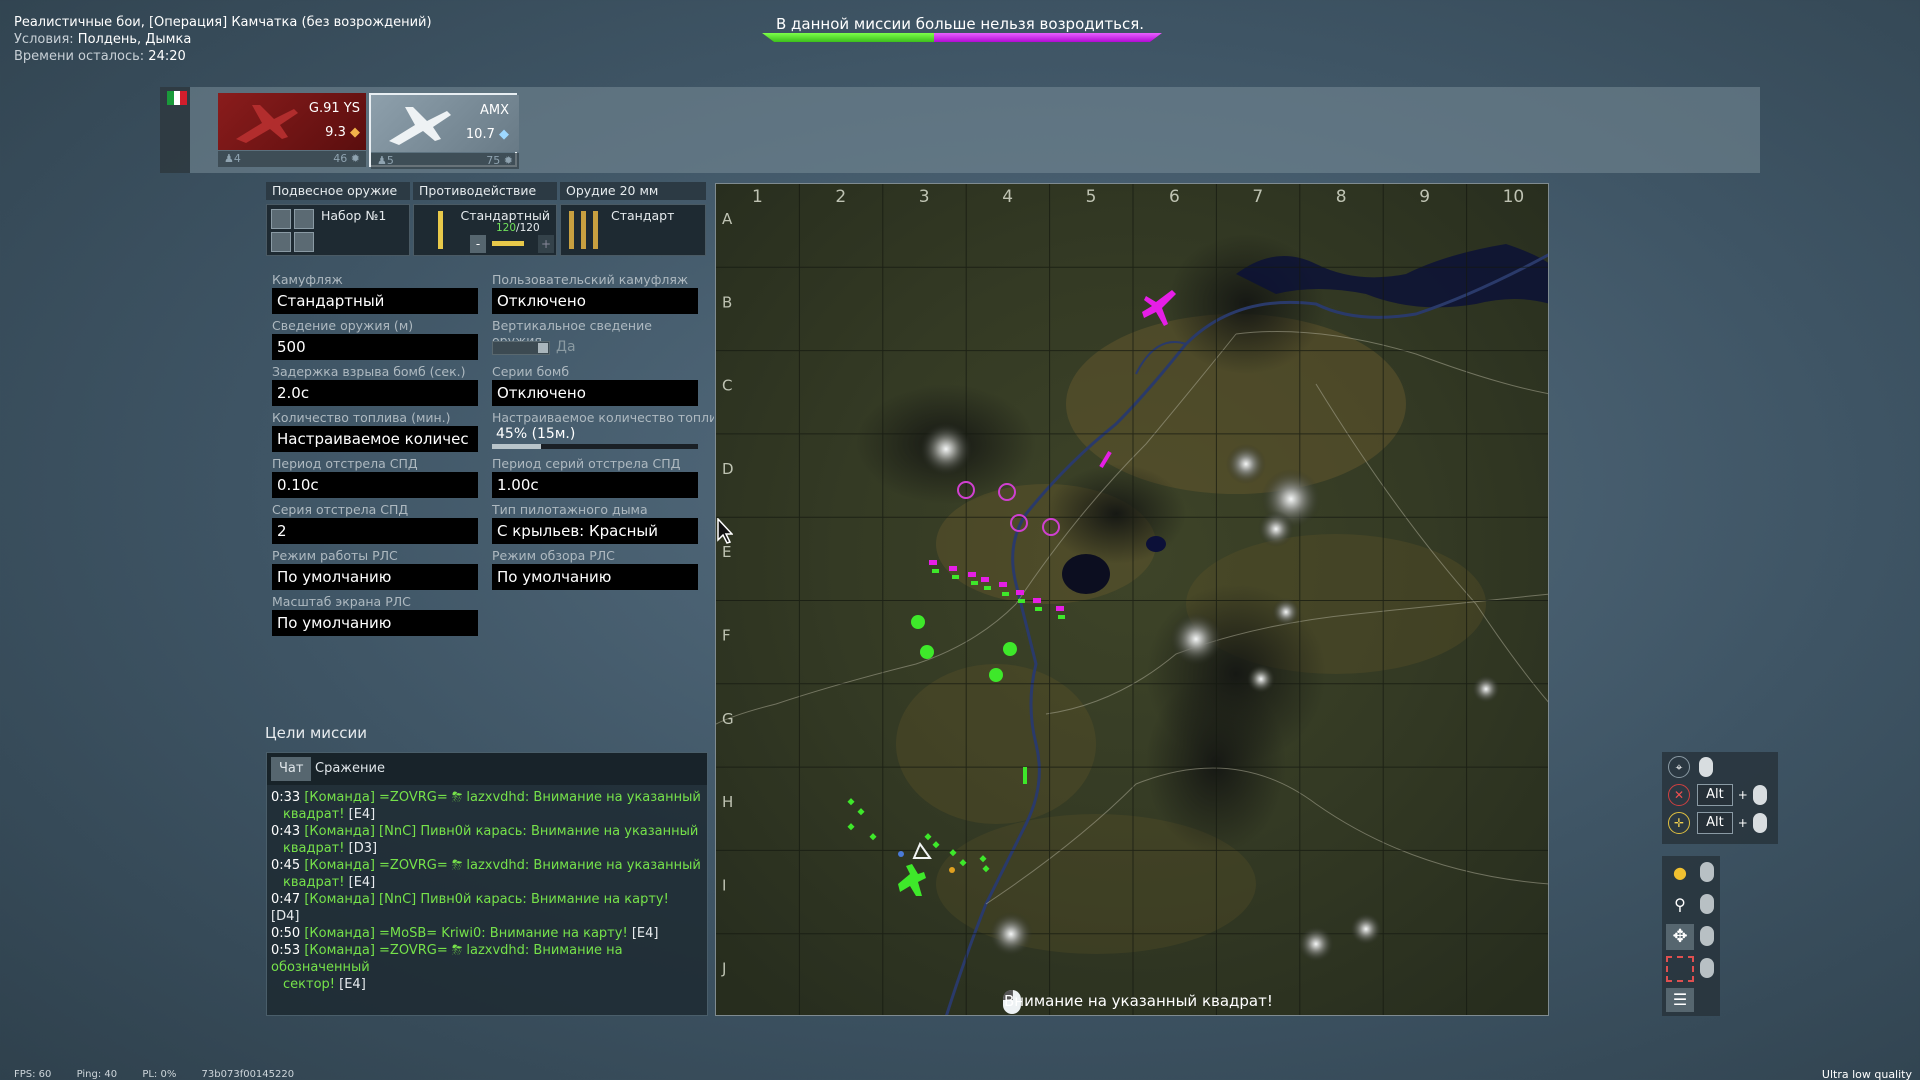  What do you see at coordinates (350, 769) in the screenshot?
I see `tab-battle: Сражение` at bounding box center [350, 769].